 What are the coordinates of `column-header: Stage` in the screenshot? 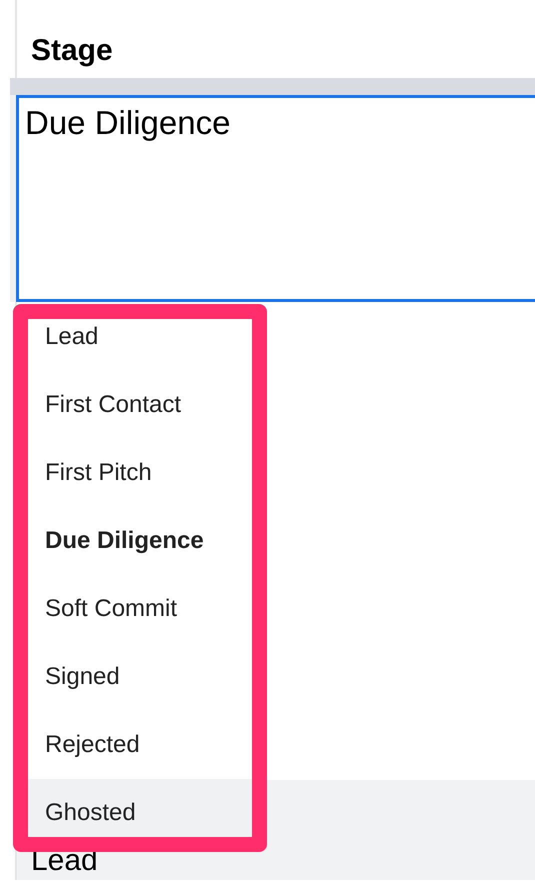 It's located at (72, 51).